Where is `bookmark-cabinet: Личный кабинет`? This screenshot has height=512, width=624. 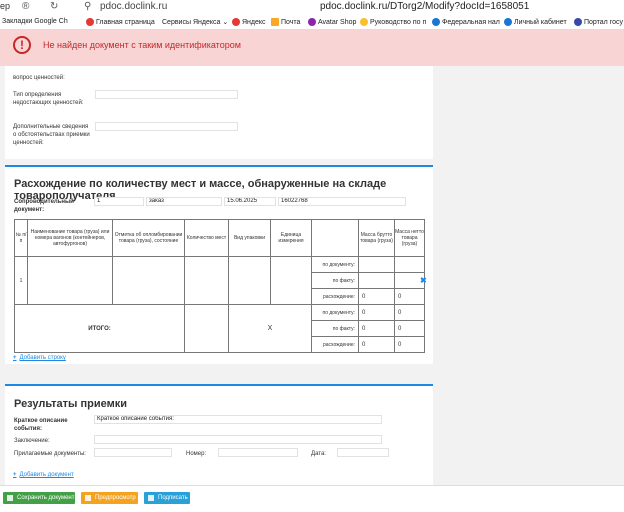
bookmark-cabinet: Личный кабинет is located at coordinates (535, 22).